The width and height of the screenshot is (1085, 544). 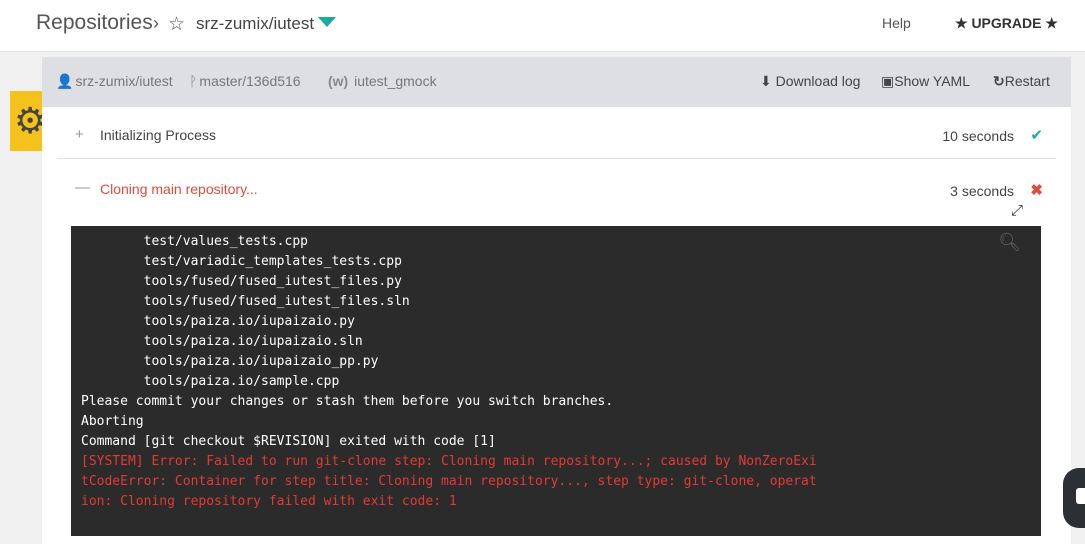 I want to click on breadcrumb-repositories-link: Repositories, so click(x=94, y=23).